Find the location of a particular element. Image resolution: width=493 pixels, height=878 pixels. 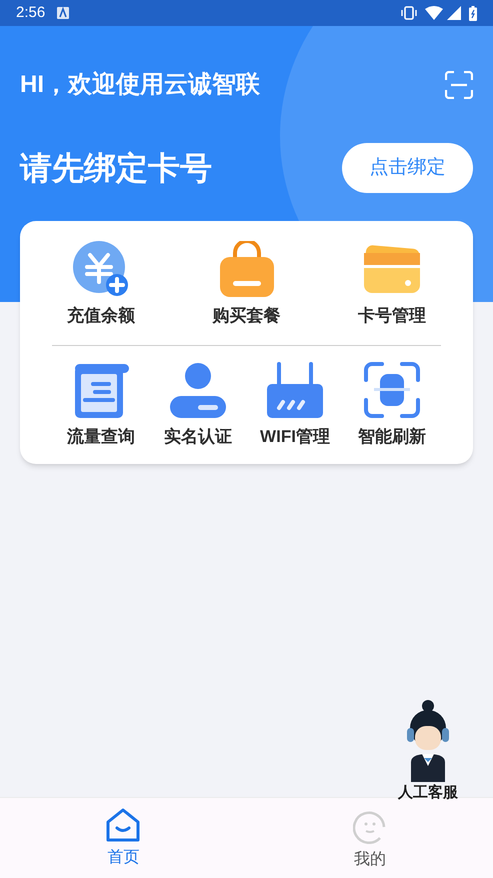

menu-item: 充值余额 is located at coordinates (101, 315).